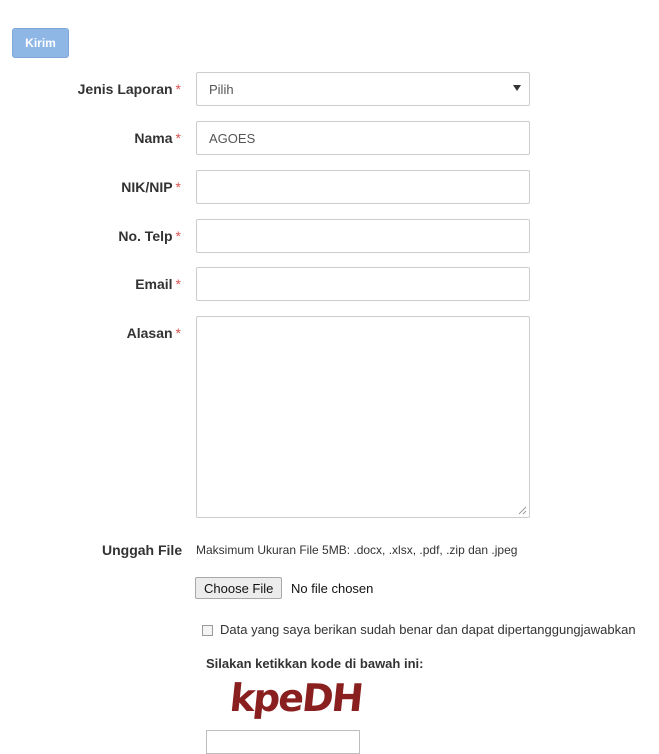 The width and height of the screenshot is (659, 754). Describe the element at coordinates (221, 89) in the screenshot. I see `jenis-laporan-selected-value: Pilih` at that location.